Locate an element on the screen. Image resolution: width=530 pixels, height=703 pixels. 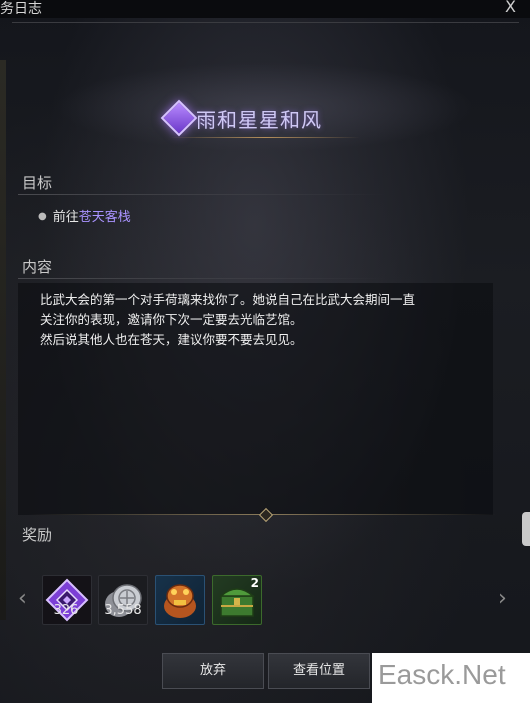
reward-count: 326 is located at coordinates (66, 610).